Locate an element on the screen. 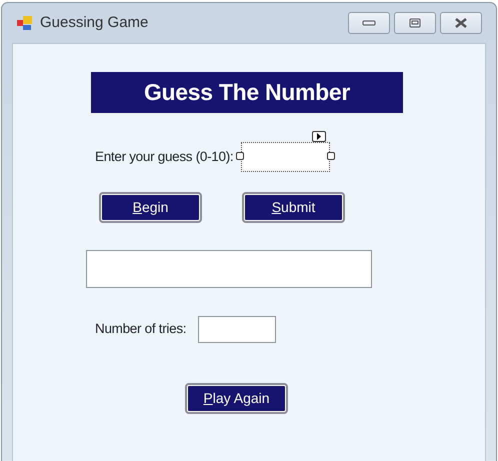 This screenshot has height=461, width=498. guess-field is located at coordinates (285, 157).